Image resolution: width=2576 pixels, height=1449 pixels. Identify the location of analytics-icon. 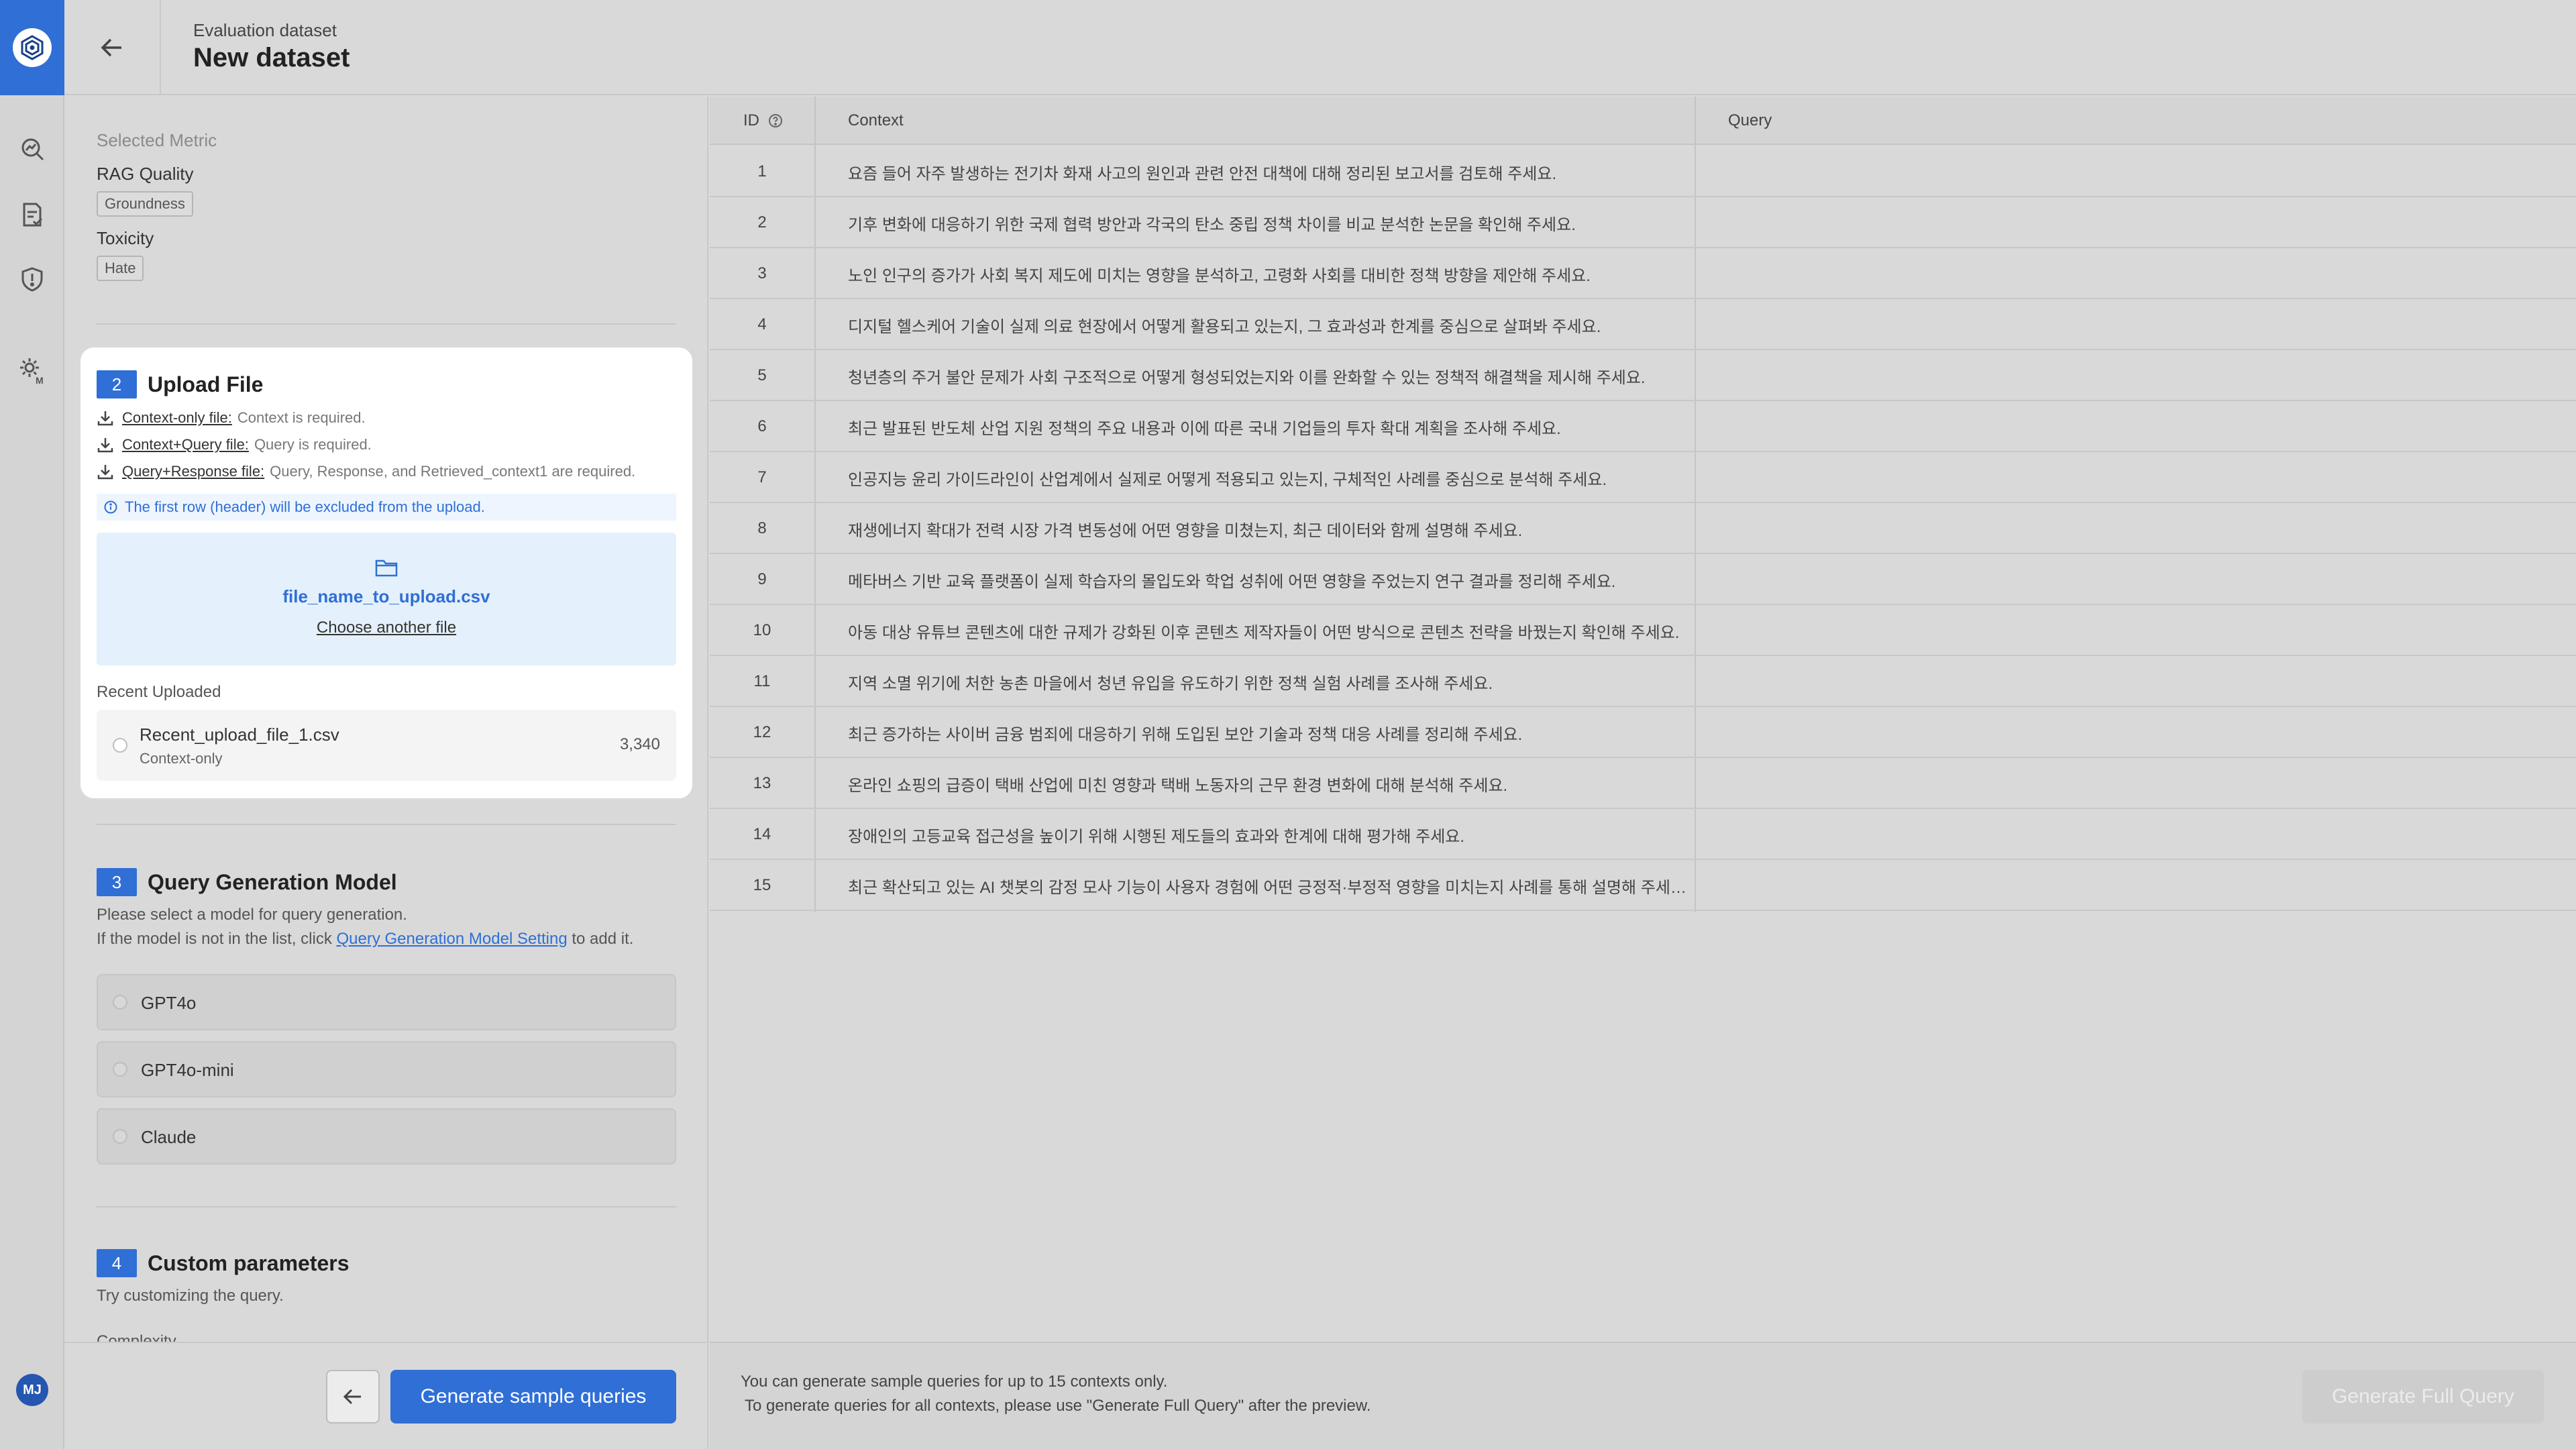
(32, 149).